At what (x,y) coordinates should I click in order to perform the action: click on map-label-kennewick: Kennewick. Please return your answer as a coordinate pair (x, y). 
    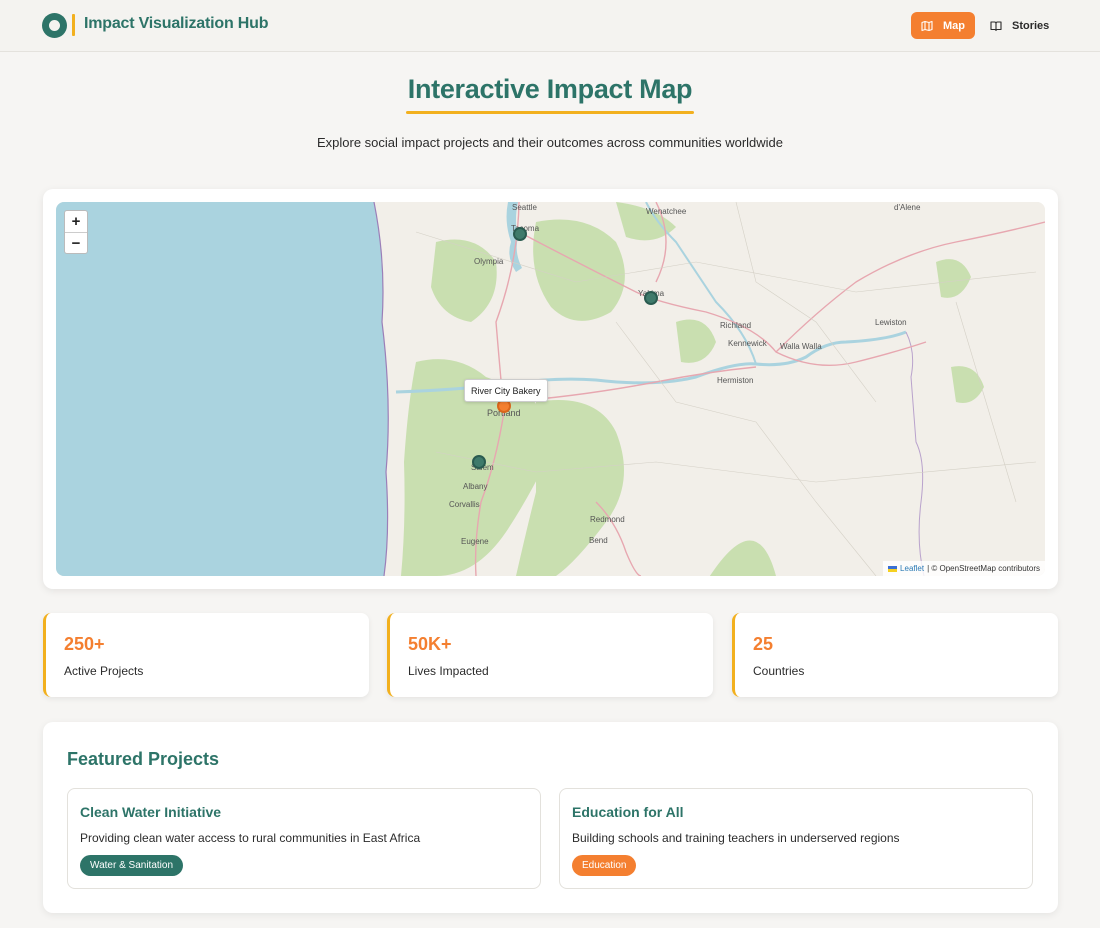
    Looking at the image, I should click on (747, 343).